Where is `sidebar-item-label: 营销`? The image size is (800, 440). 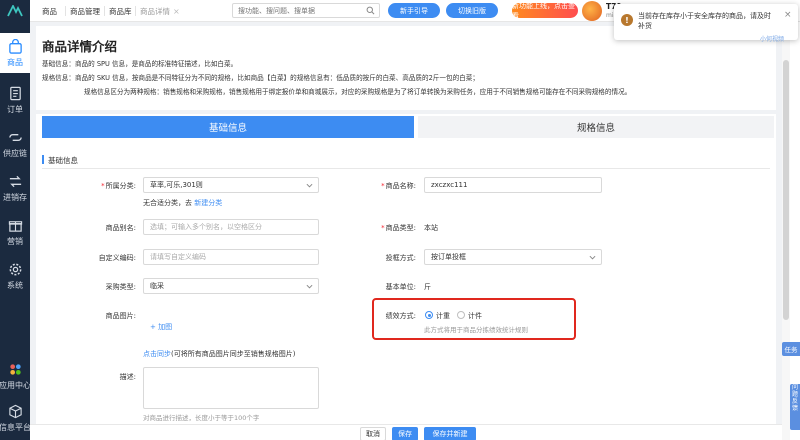 sidebar-item-label: 营销 is located at coordinates (15, 241).